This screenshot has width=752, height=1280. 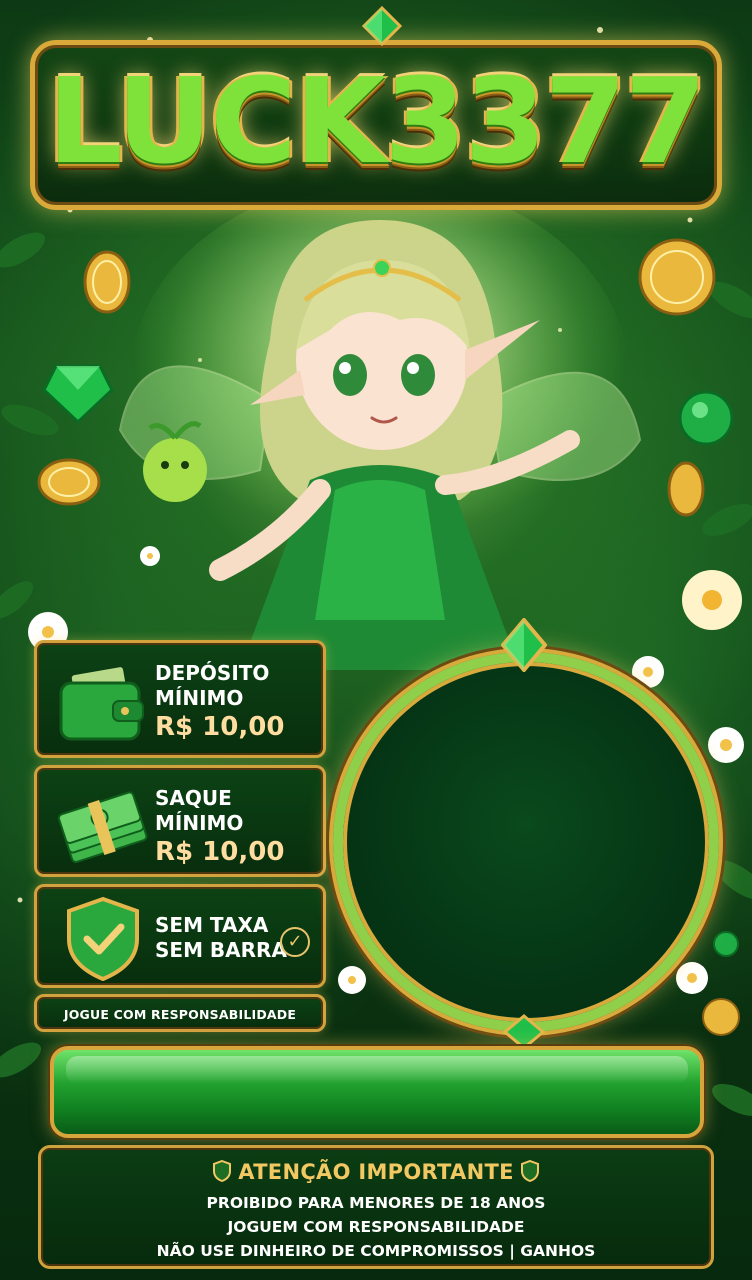 I want to click on check-circle-icon: ✓, so click(x=295, y=942).